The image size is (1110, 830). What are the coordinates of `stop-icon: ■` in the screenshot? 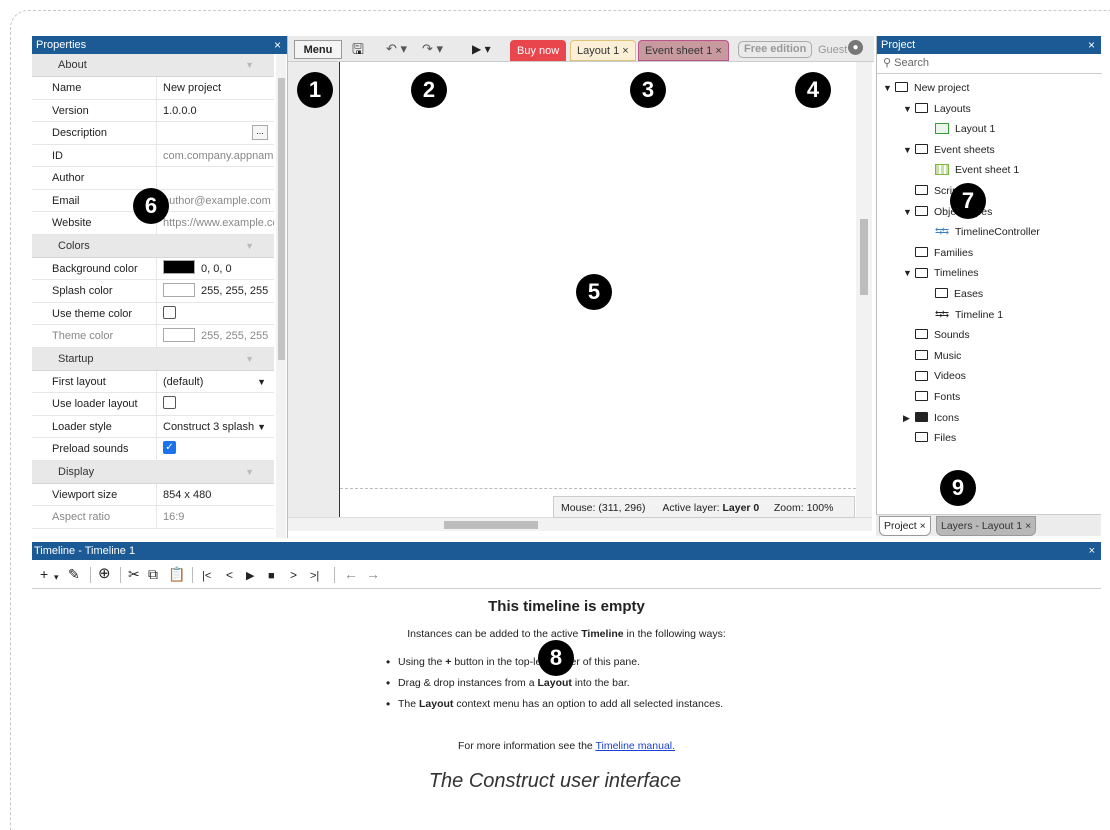 It's located at (271, 576).